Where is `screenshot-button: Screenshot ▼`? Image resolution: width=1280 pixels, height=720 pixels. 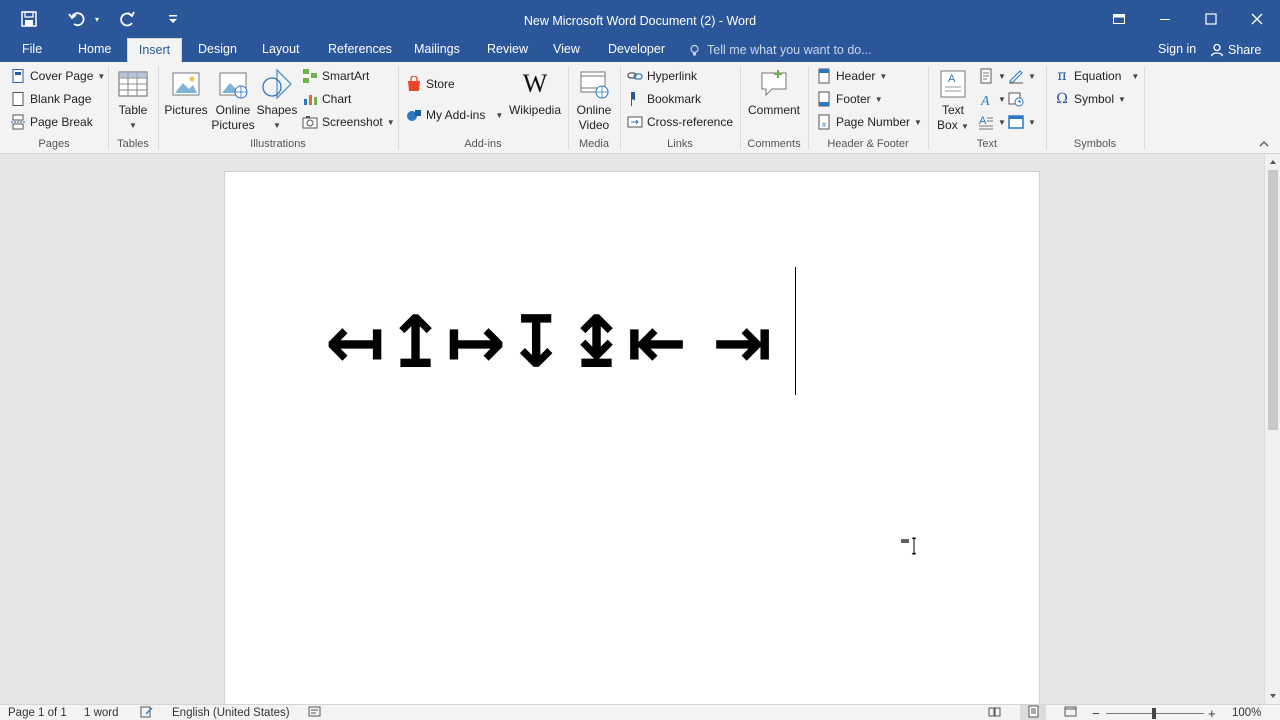
screenshot-button: Screenshot ▼ is located at coordinates (348, 122).